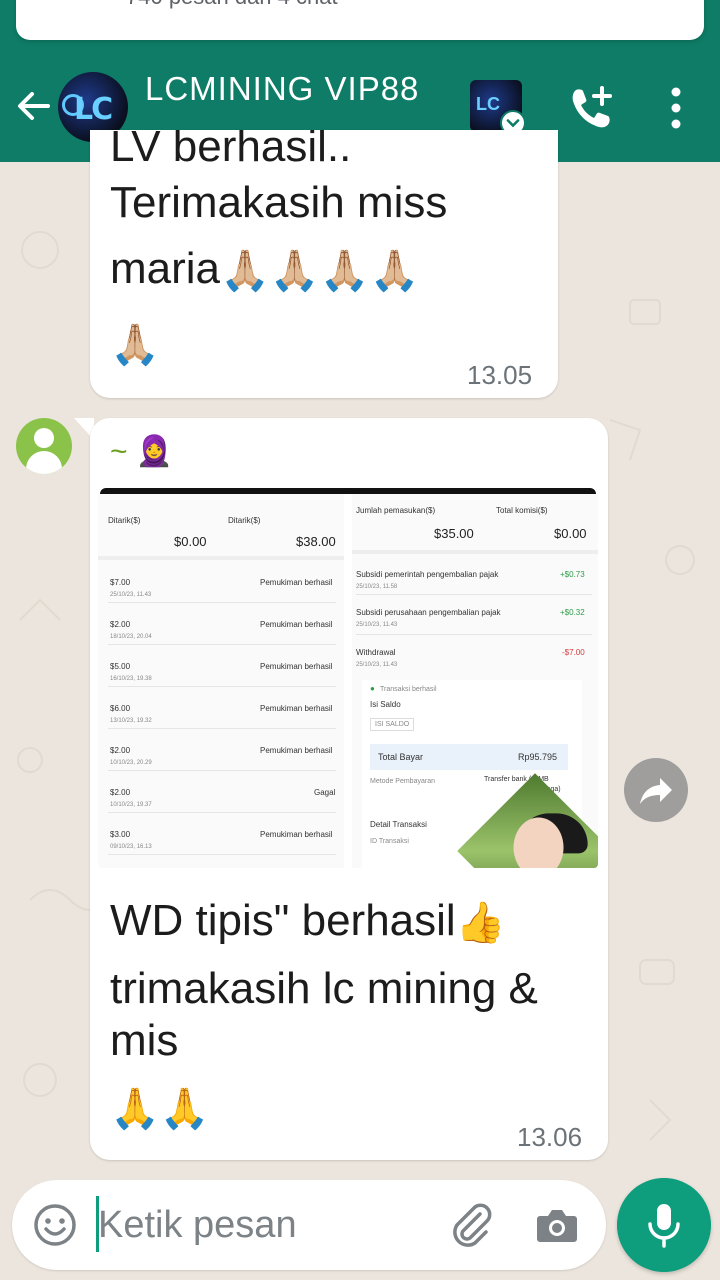 This screenshot has height=1280, width=720. I want to click on mic-icon, so click(664, 1225).